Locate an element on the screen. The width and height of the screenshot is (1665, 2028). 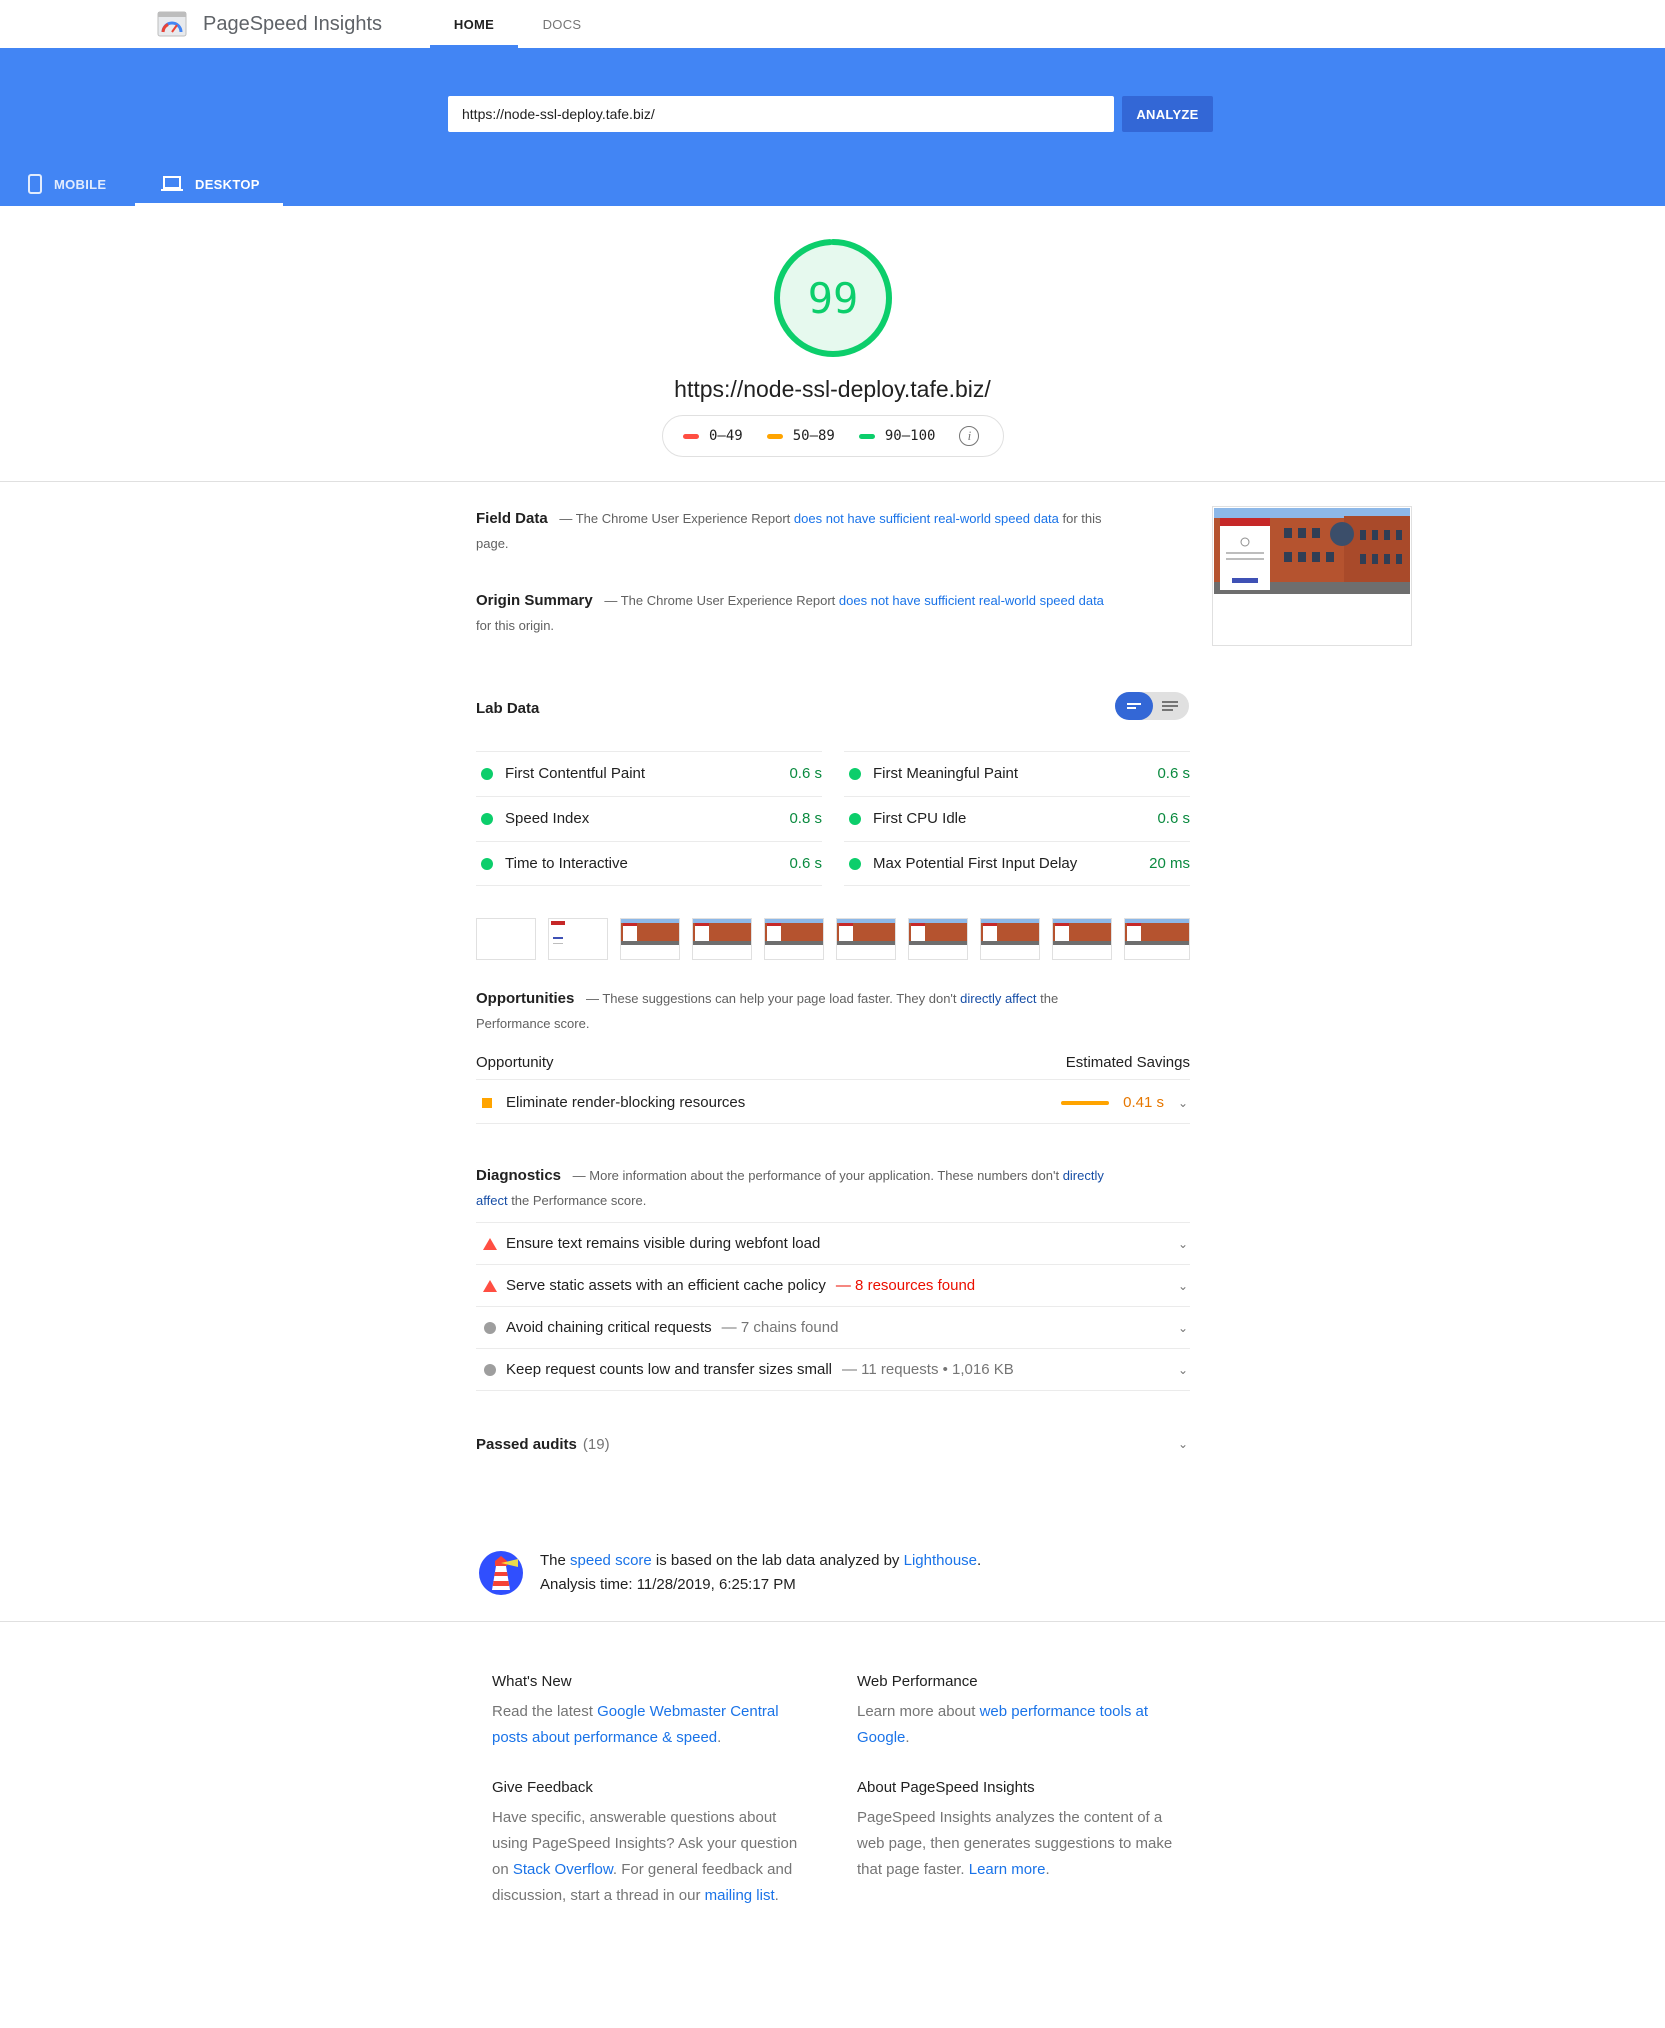
legend-fail-label: 0–49 is located at coordinates (726, 436).